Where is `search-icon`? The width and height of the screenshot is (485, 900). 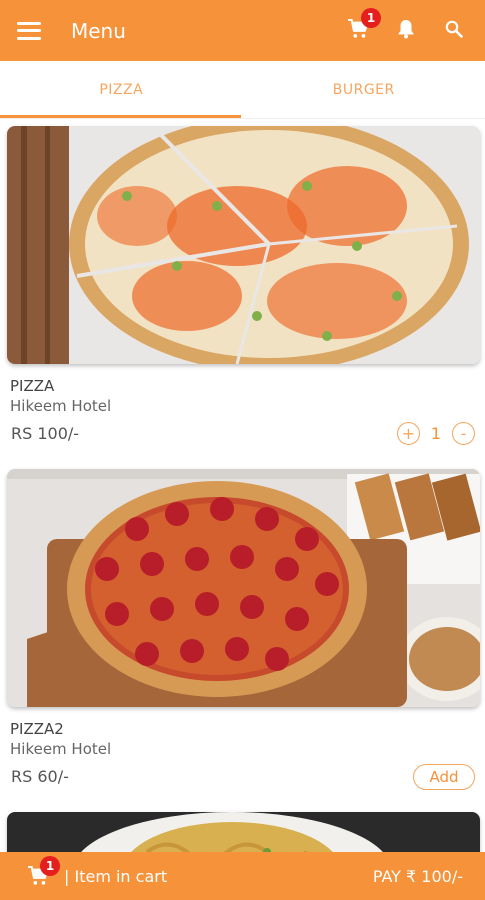 search-icon is located at coordinates (454, 29).